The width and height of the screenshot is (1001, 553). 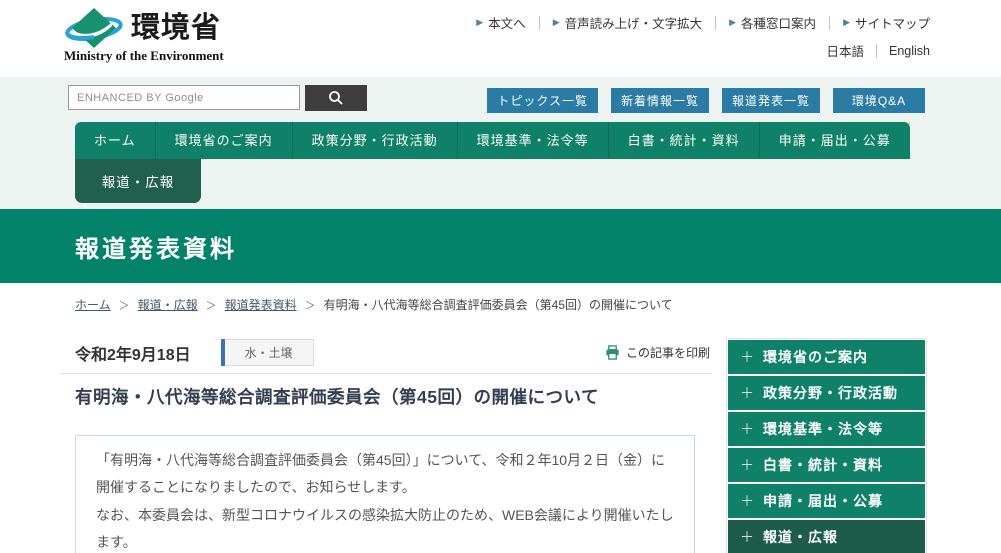 What do you see at coordinates (138, 181) in the screenshot?
I see `nav-item-press-active: 報道・広報` at bounding box center [138, 181].